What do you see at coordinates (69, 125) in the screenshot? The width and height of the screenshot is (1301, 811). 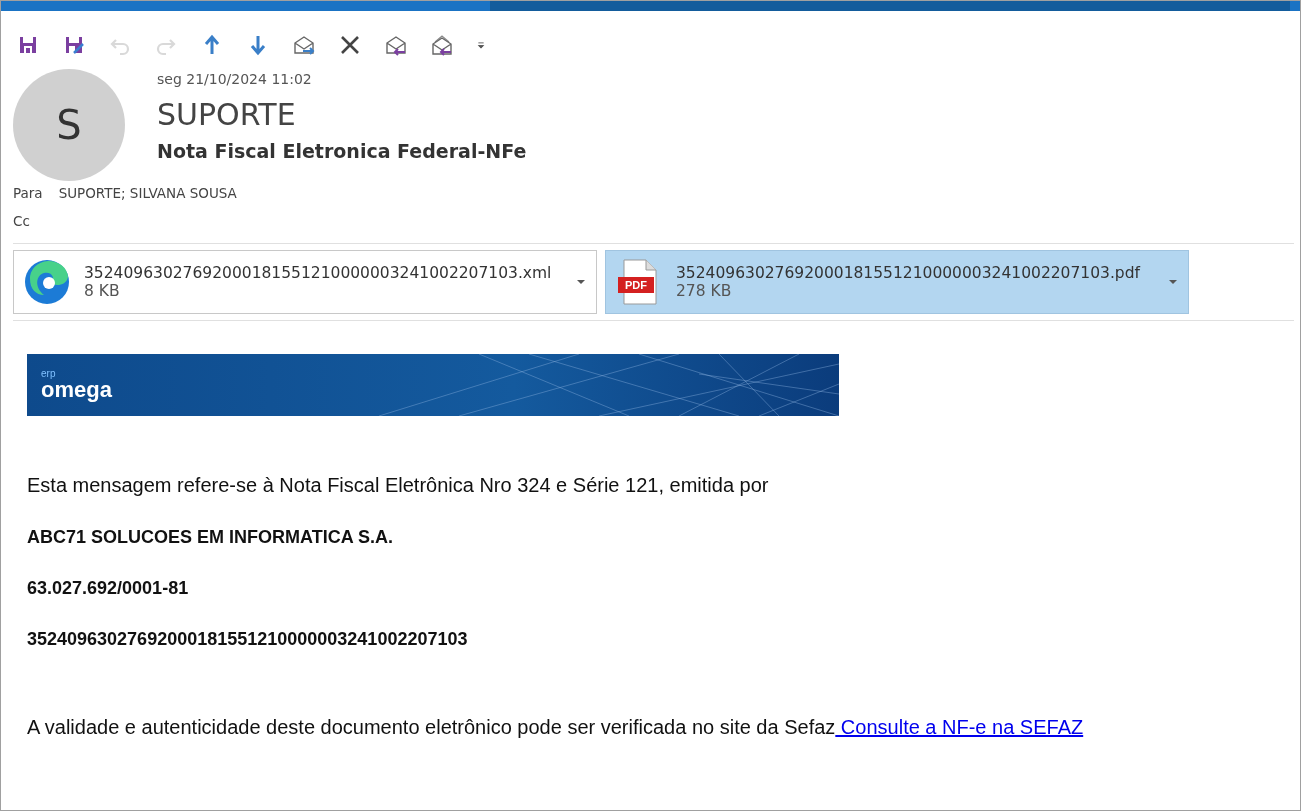 I see `avatar: S` at bounding box center [69, 125].